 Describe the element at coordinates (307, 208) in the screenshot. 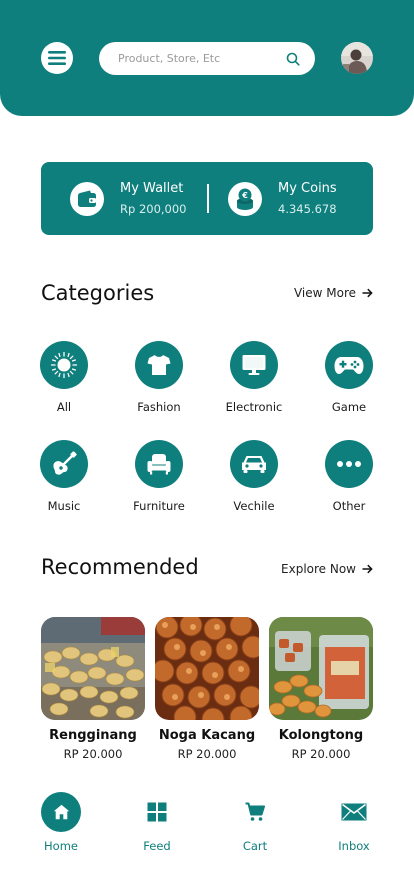

I see `coins-amount: 4.345.678` at that location.